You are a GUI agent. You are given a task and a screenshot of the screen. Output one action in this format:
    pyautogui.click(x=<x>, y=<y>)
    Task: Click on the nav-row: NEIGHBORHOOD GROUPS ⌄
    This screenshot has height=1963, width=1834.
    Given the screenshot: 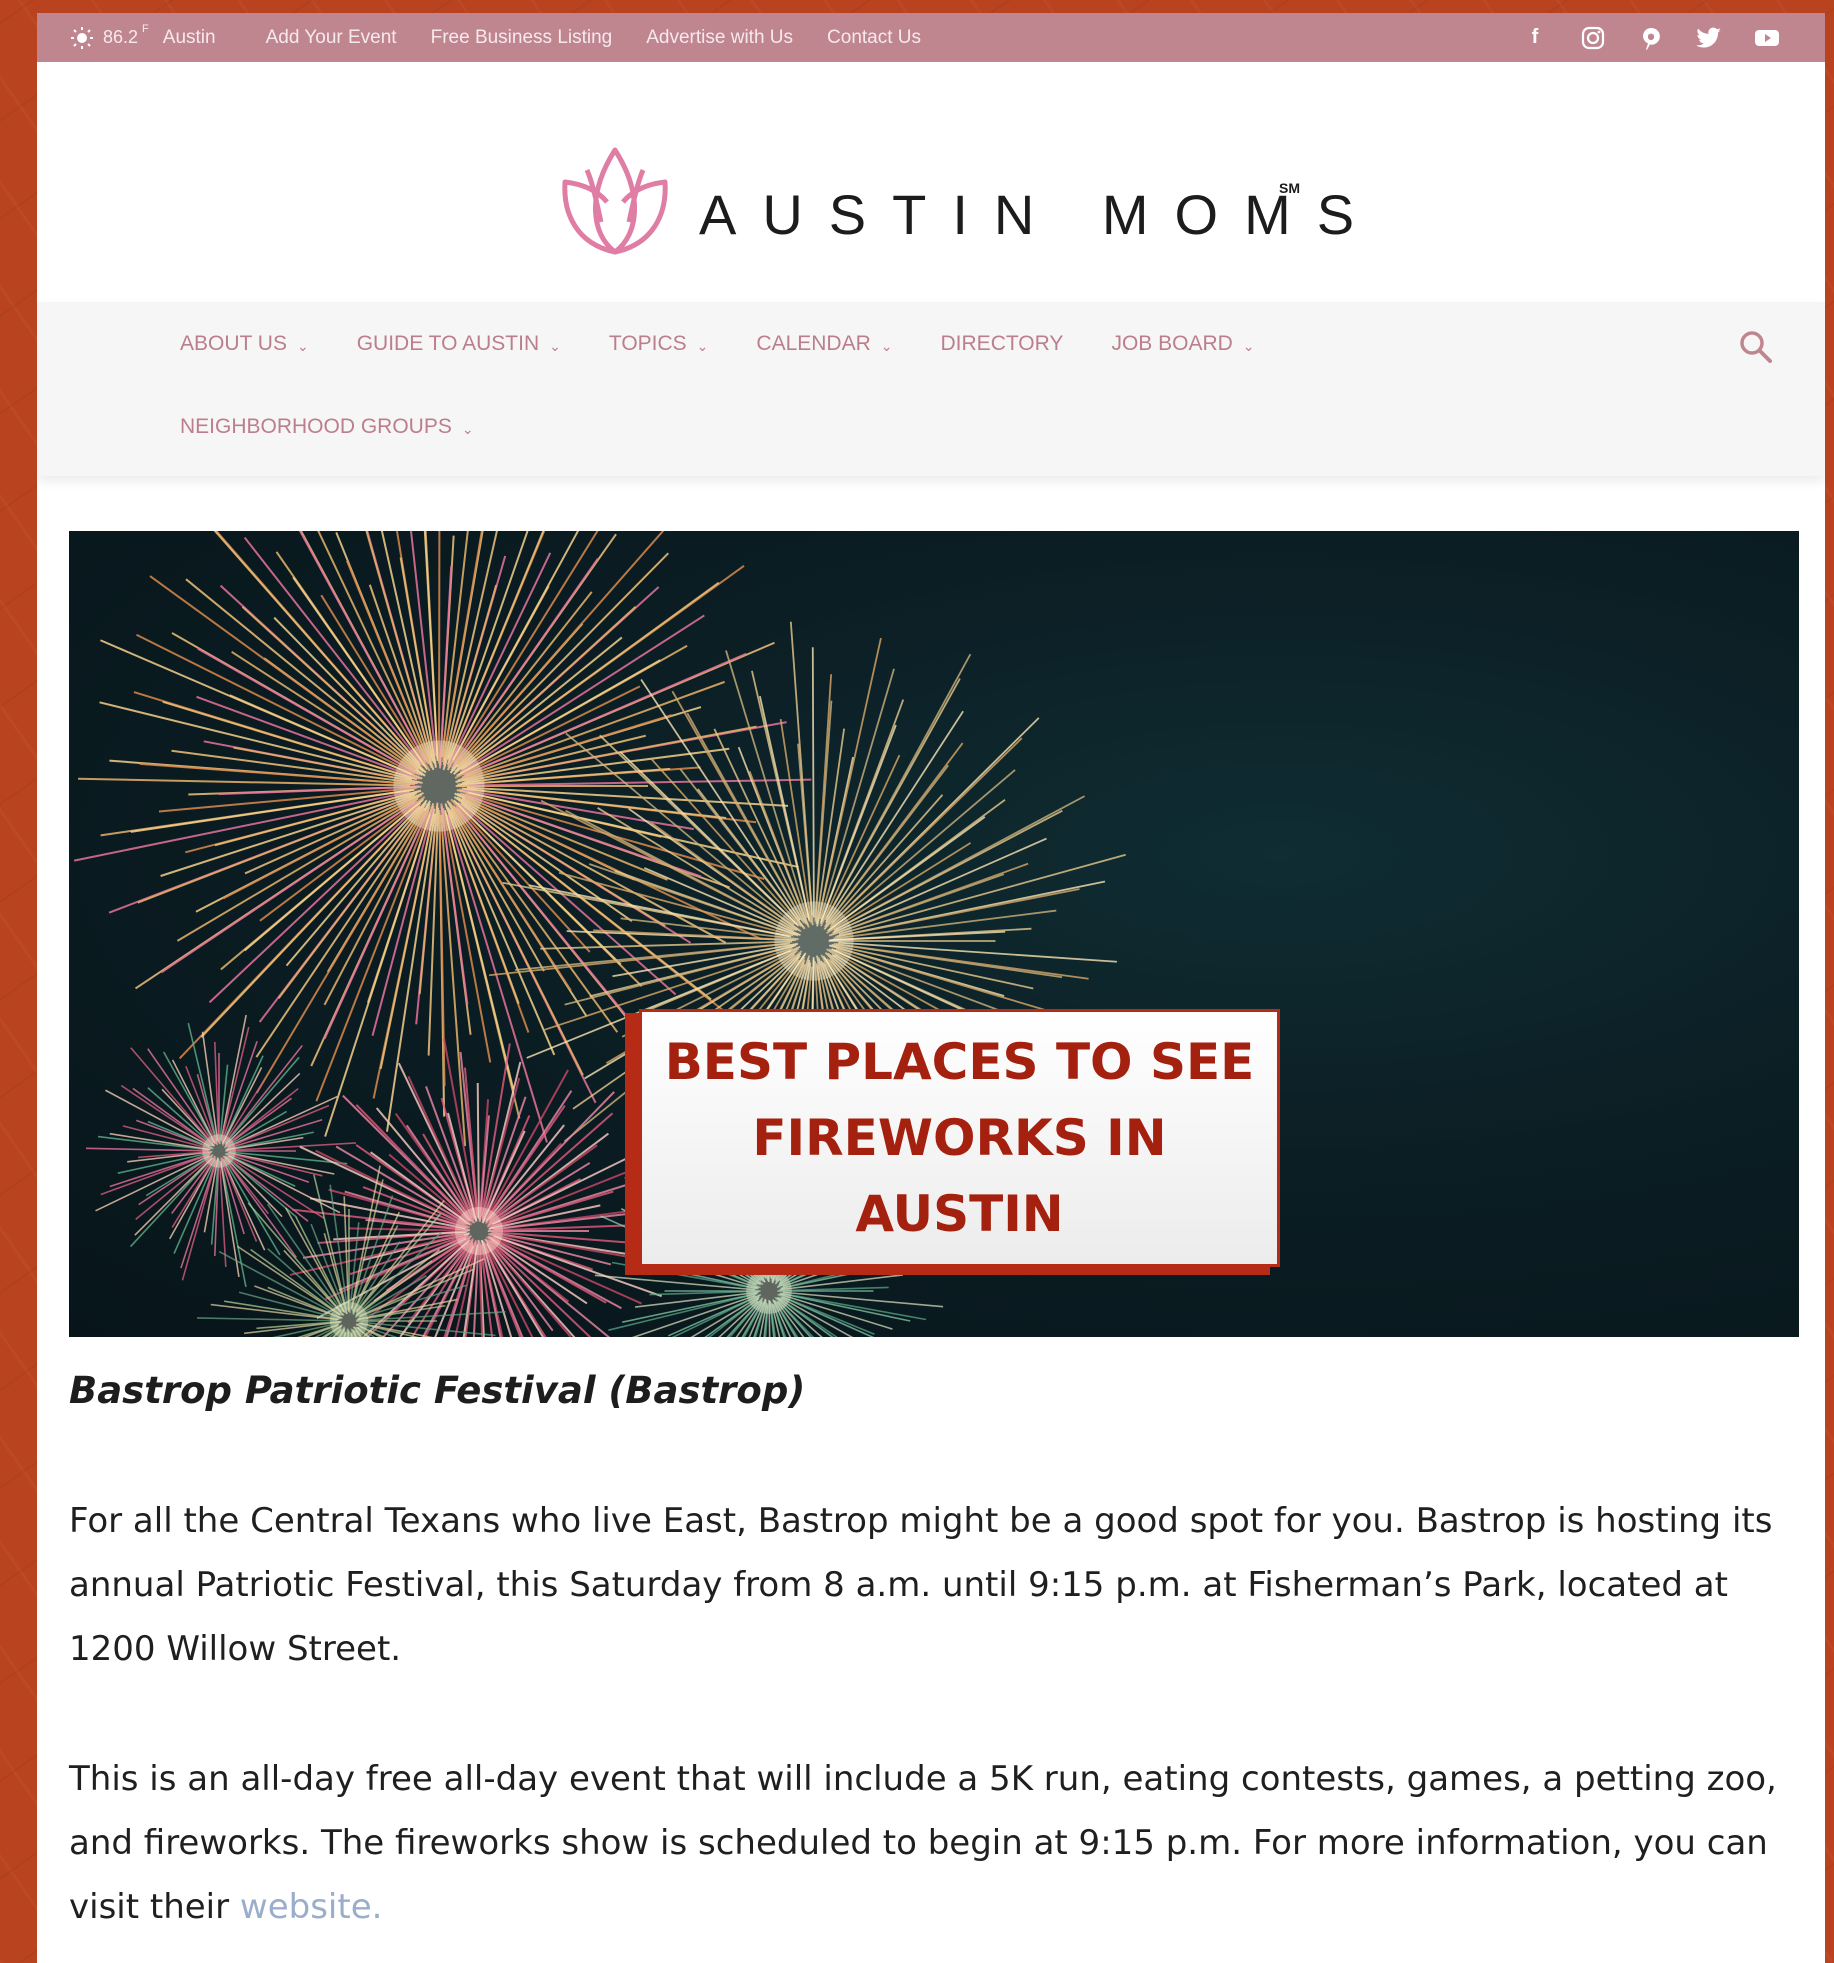 What is the action you would take?
    pyautogui.click(x=351, y=427)
    